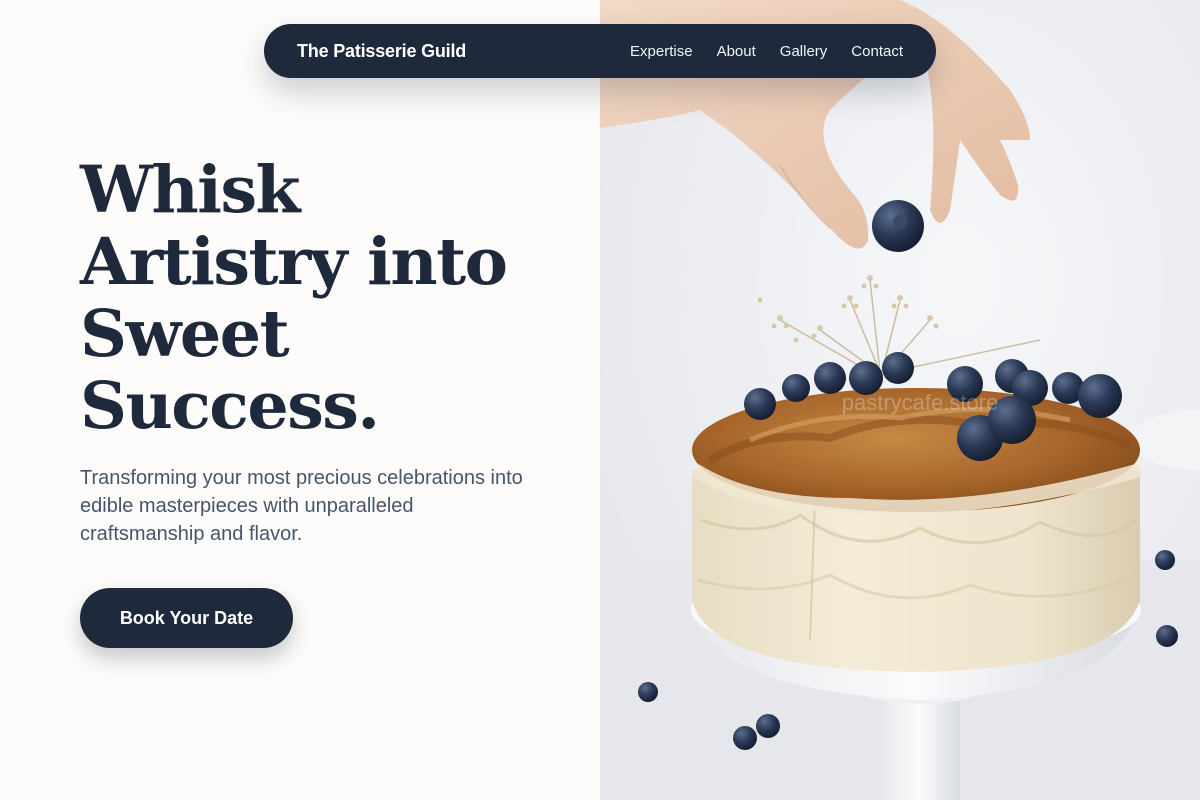  I want to click on nav-links: Expertise About Gallery Contact, so click(766, 51).